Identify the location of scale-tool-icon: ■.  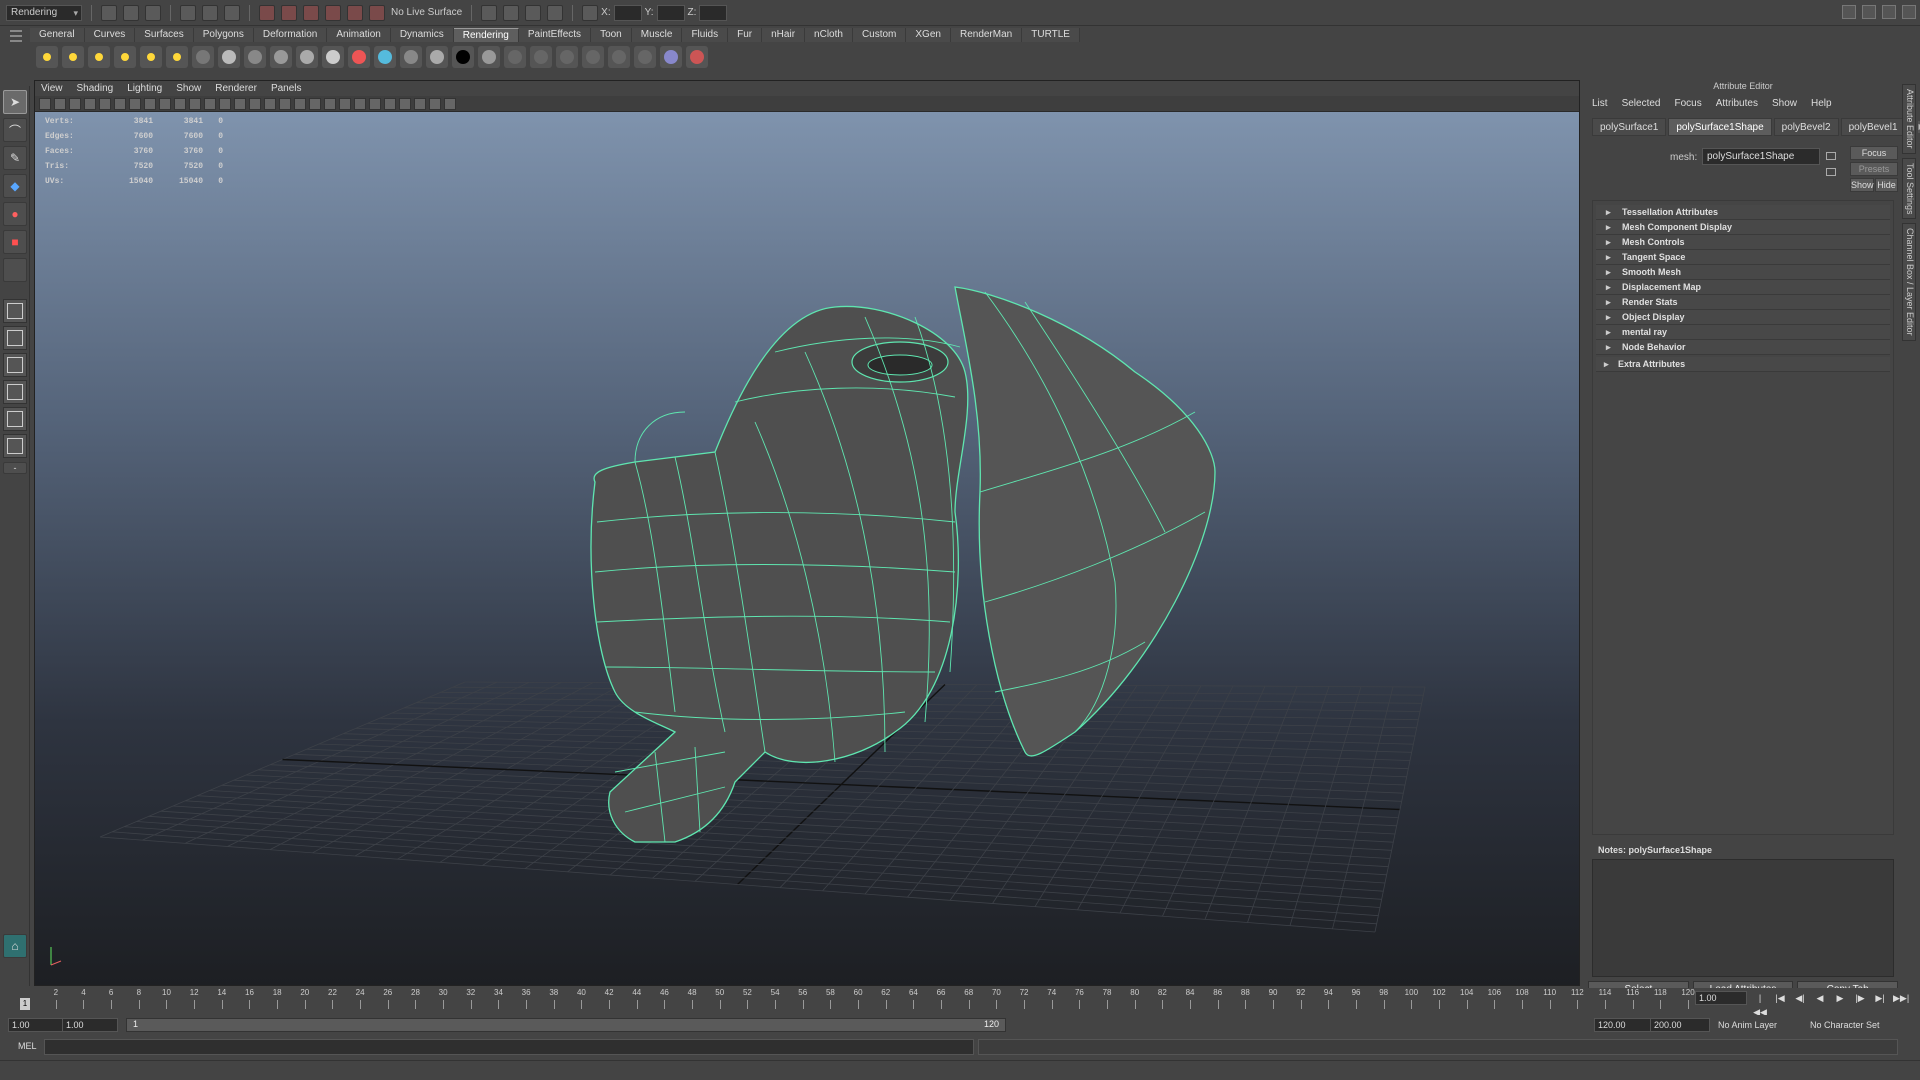
(15, 242).